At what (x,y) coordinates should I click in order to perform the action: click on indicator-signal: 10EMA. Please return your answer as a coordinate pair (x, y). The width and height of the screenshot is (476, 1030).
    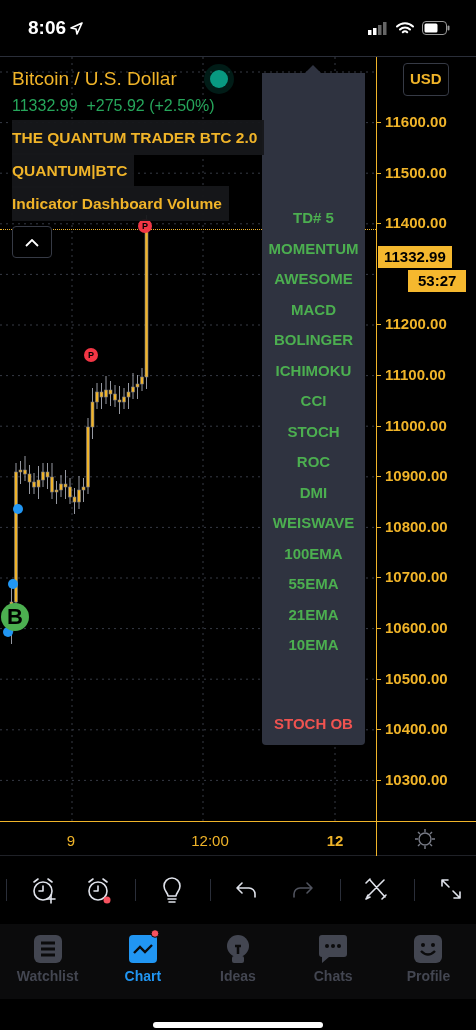
    Looking at the image, I should click on (313, 645).